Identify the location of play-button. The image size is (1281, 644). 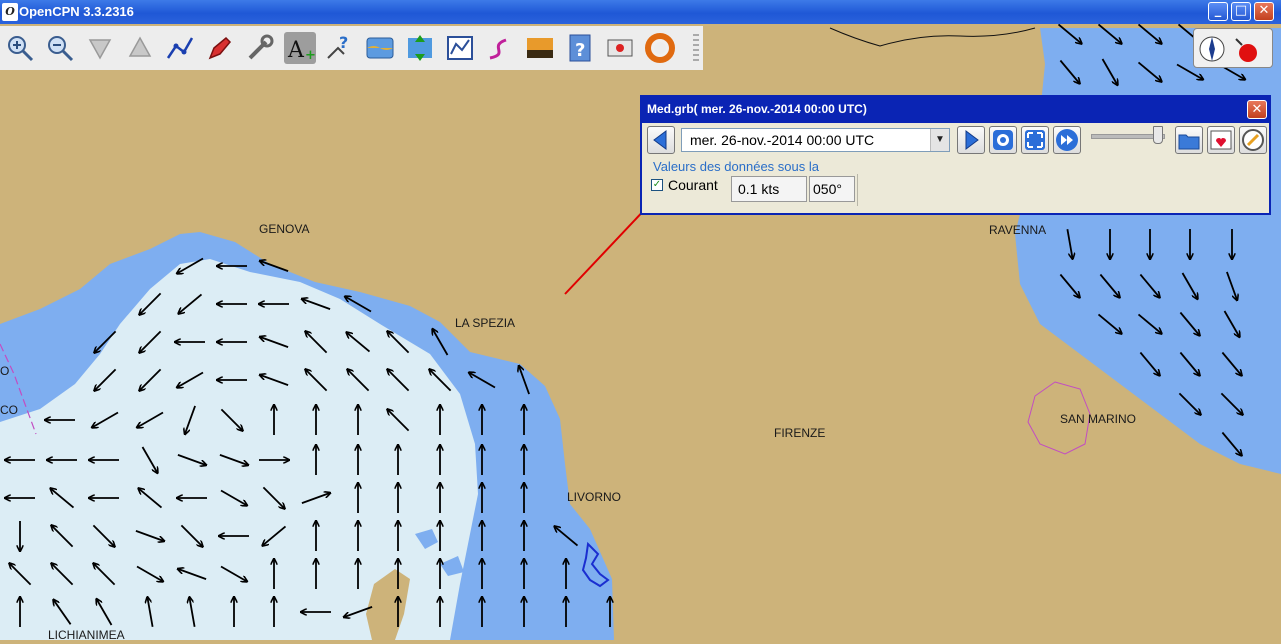
(1067, 140).